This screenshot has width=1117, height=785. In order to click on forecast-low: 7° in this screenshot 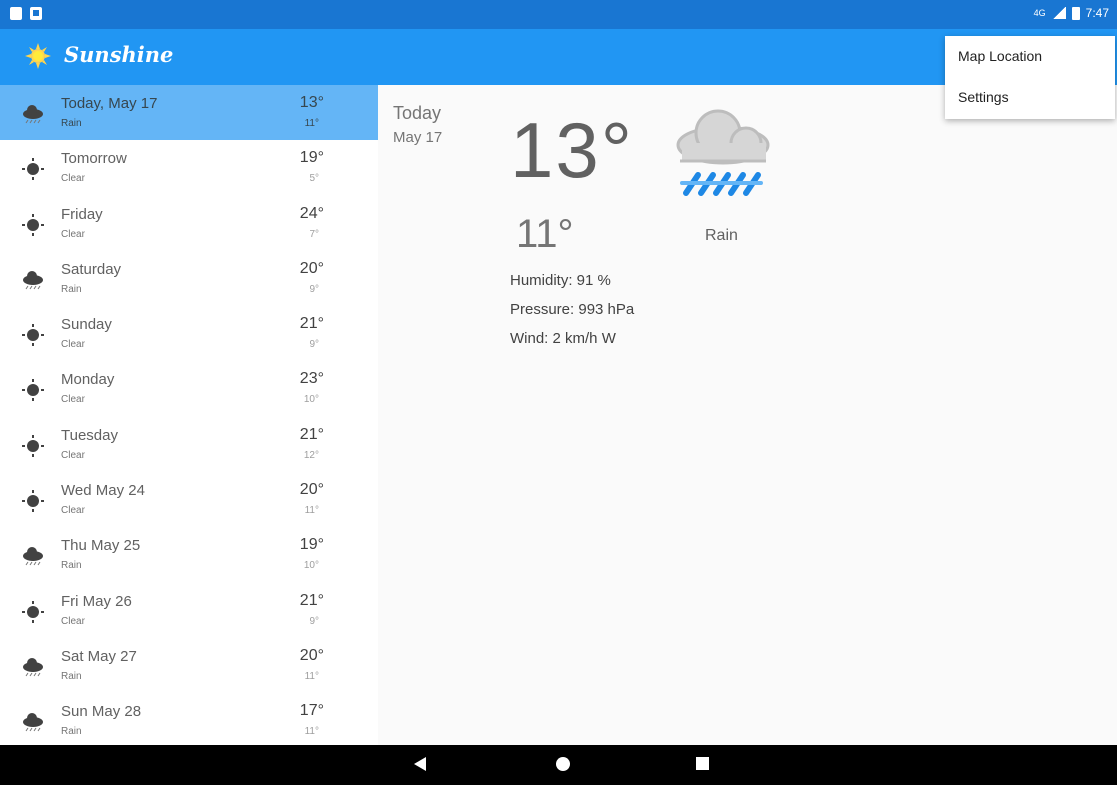, I will do `click(314, 234)`.